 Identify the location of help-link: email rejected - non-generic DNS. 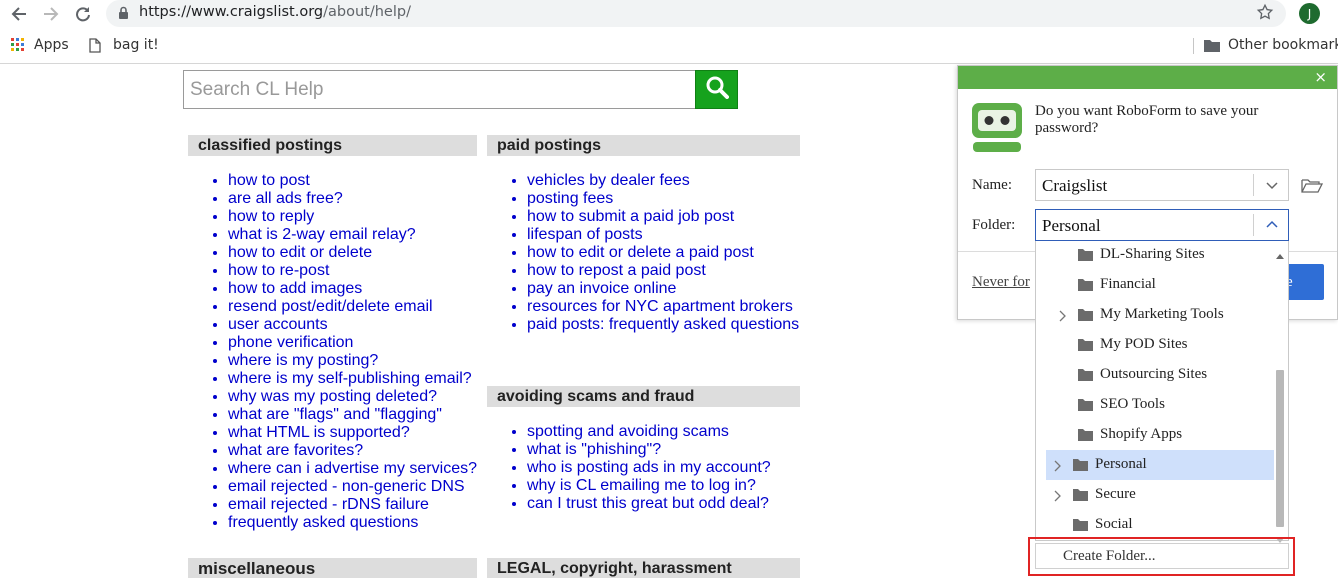
(352, 487).